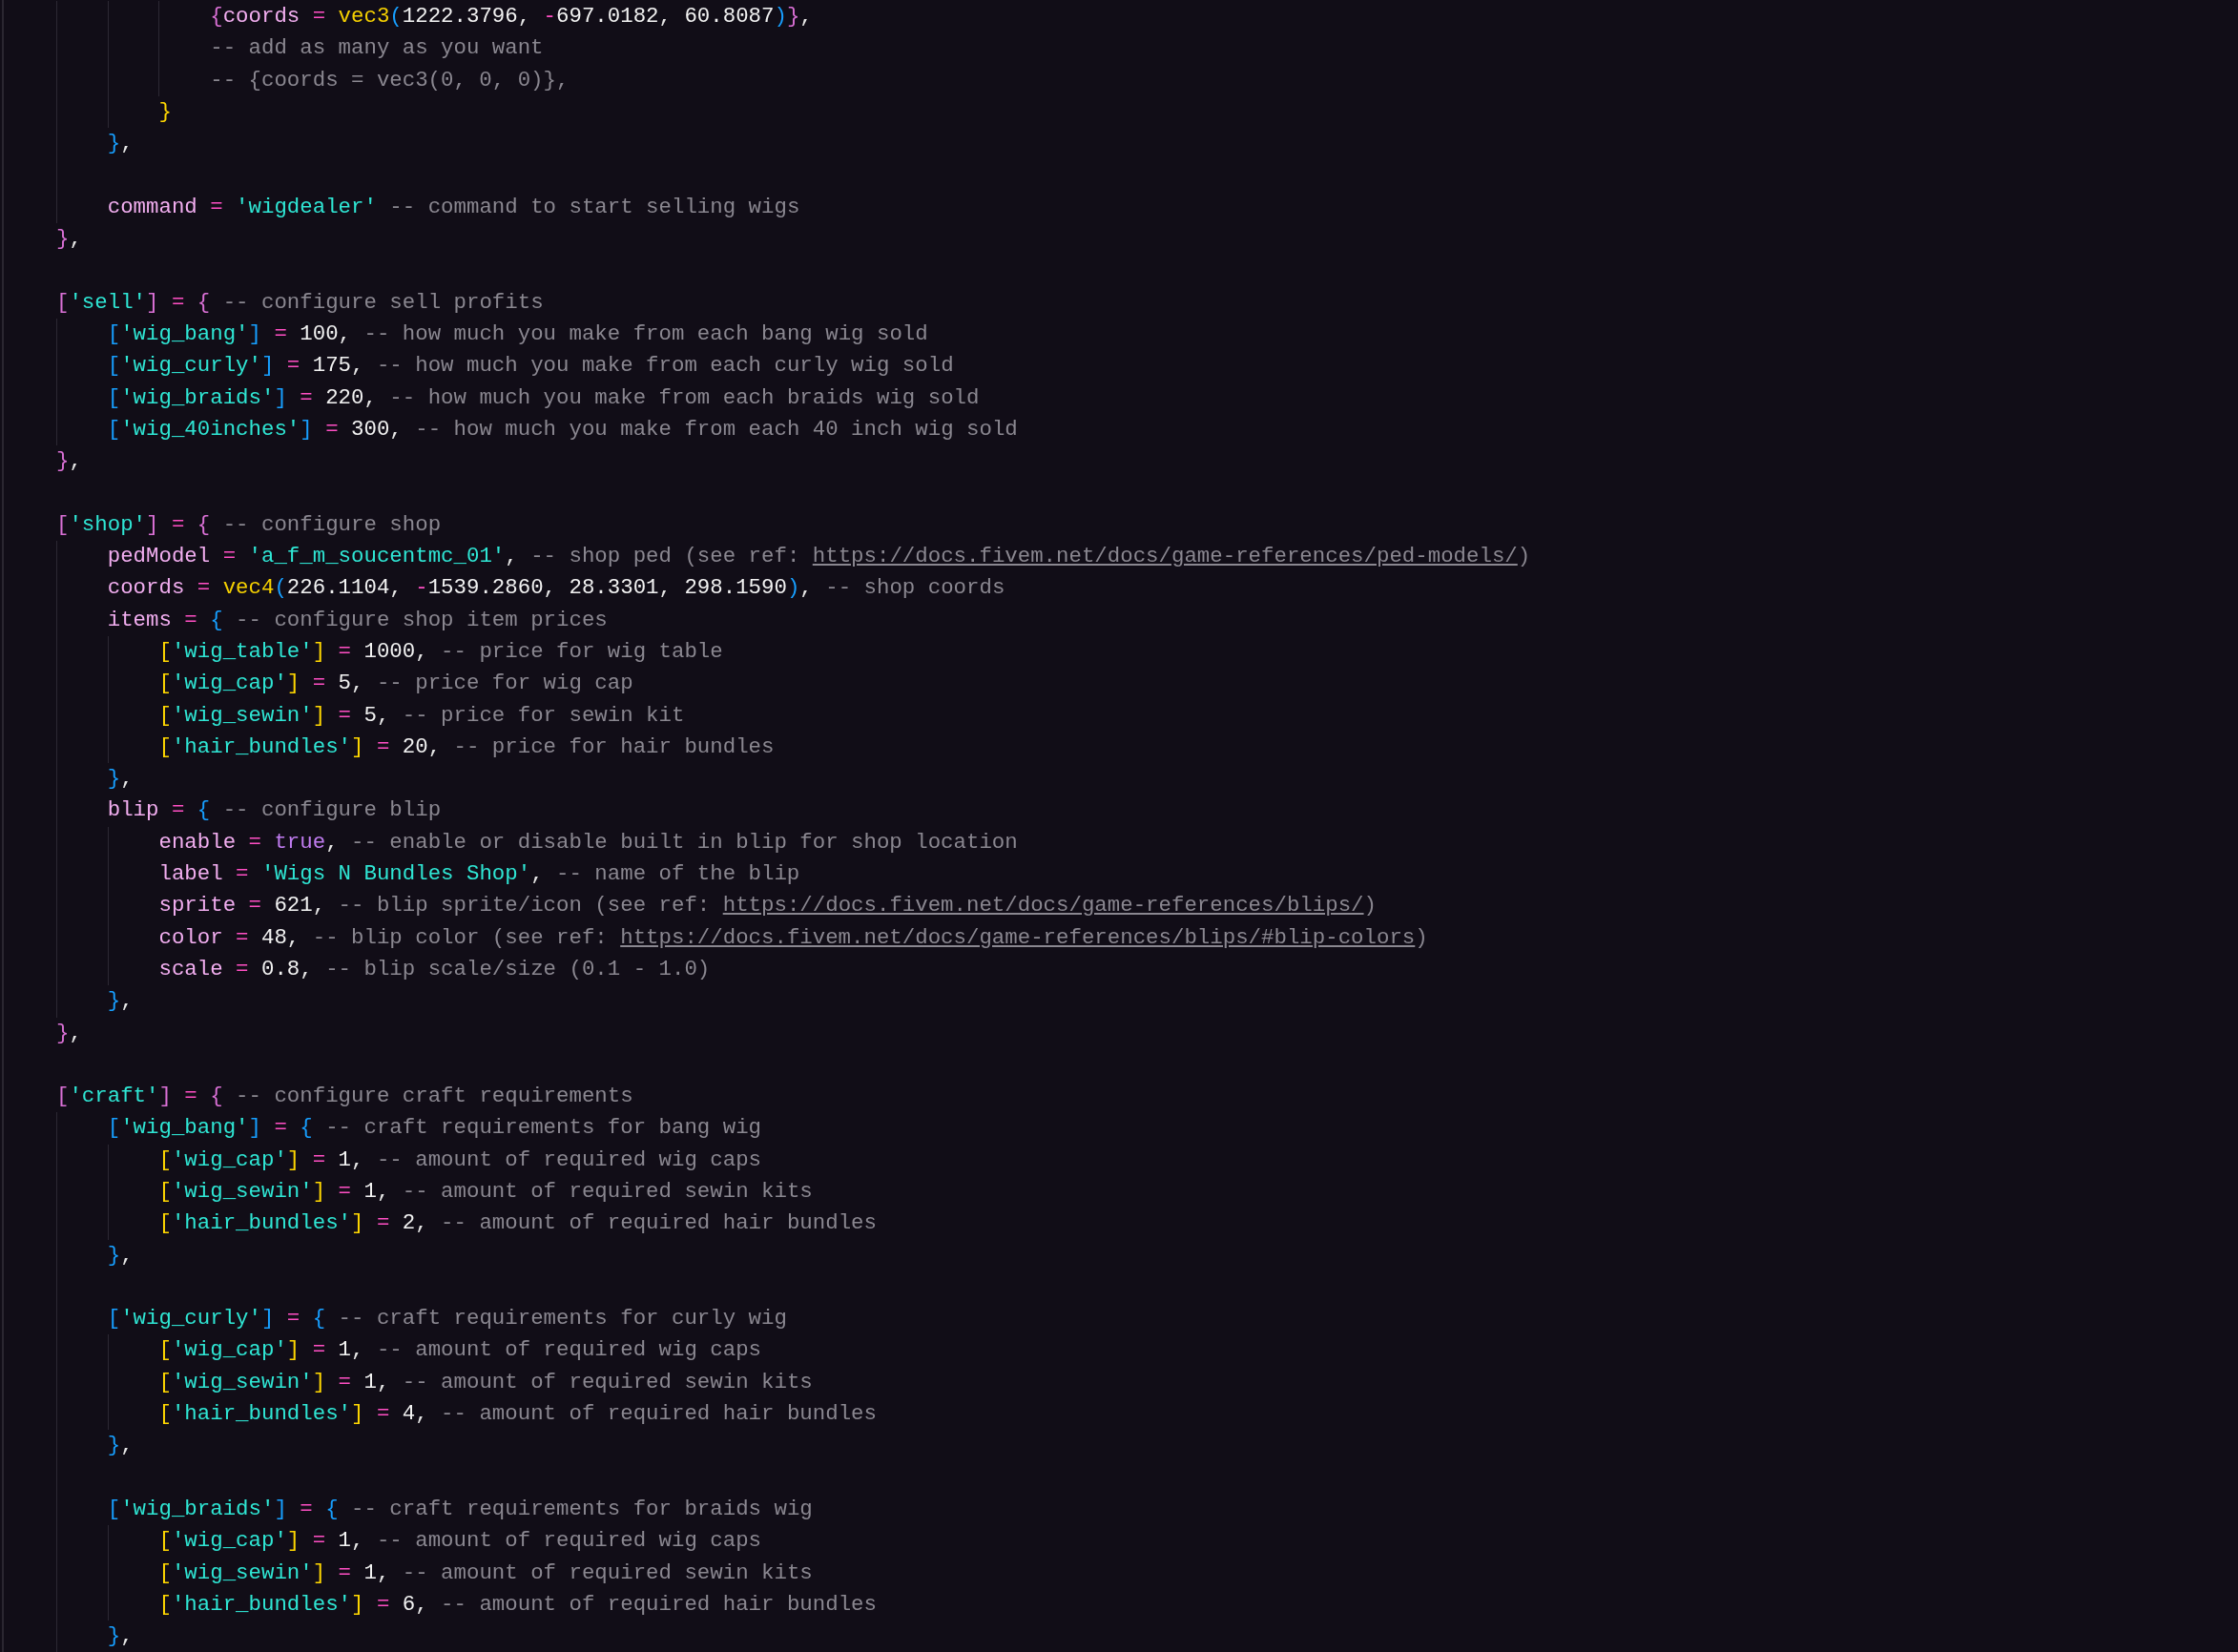  Describe the element at coordinates (447, 1319) in the screenshot. I see `code-line: ['wig_curly'] = { -- craft requirements for curly wig` at that location.